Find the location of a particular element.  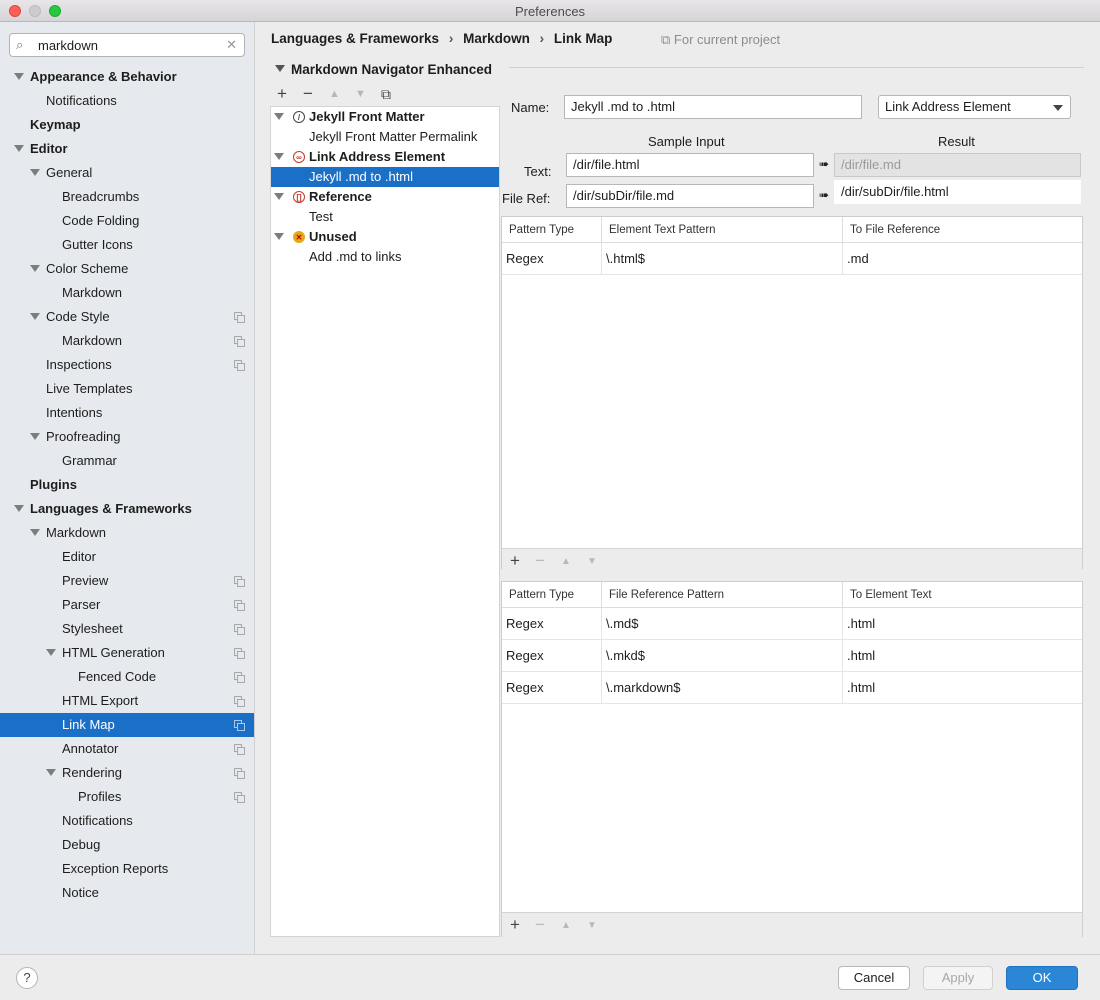

sidebar-item-keymap: Keymap is located at coordinates (127, 125).